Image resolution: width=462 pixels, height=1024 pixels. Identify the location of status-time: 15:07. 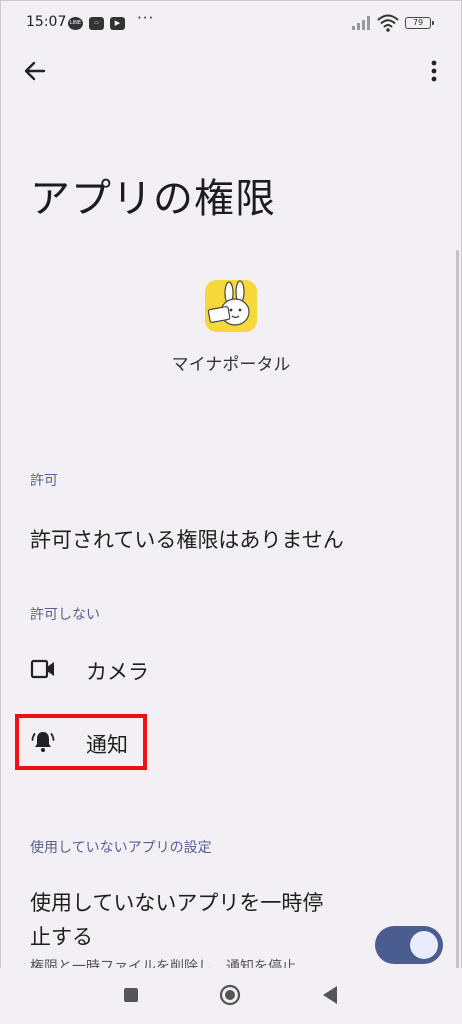
(46, 22).